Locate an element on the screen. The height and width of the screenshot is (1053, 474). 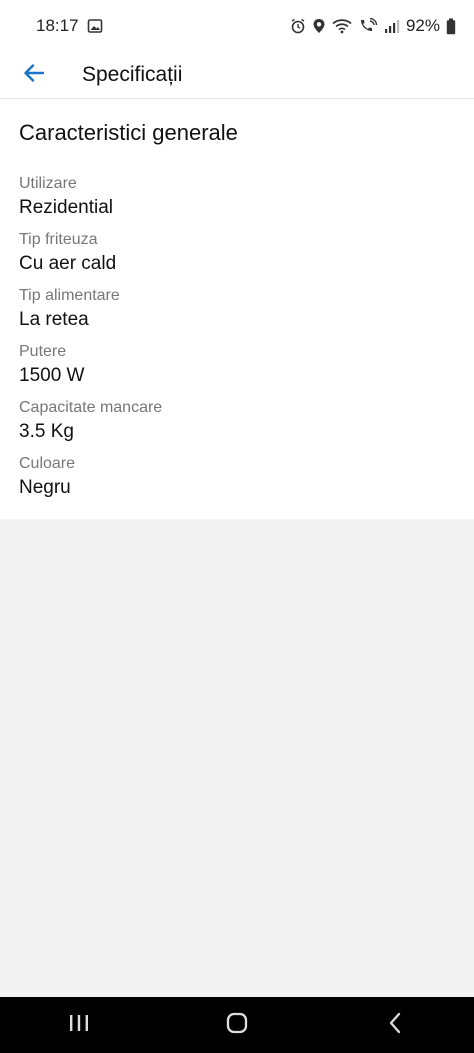
spec-value: Negru is located at coordinates (45, 487).